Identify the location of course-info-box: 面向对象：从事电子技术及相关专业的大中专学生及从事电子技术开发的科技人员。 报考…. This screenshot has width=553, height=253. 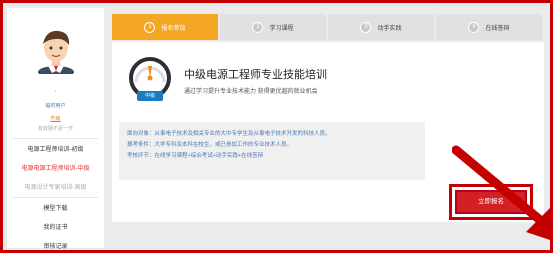
(272, 151).